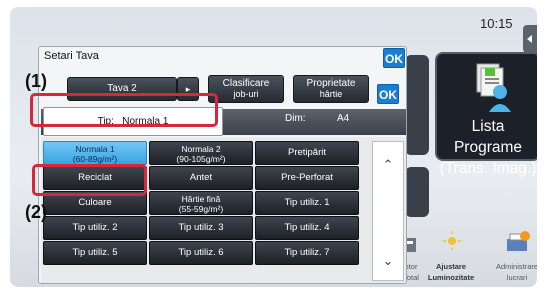  Describe the element at coordinates (36, 81) in the screenshot. I see `callout-1: (1)` at that location.